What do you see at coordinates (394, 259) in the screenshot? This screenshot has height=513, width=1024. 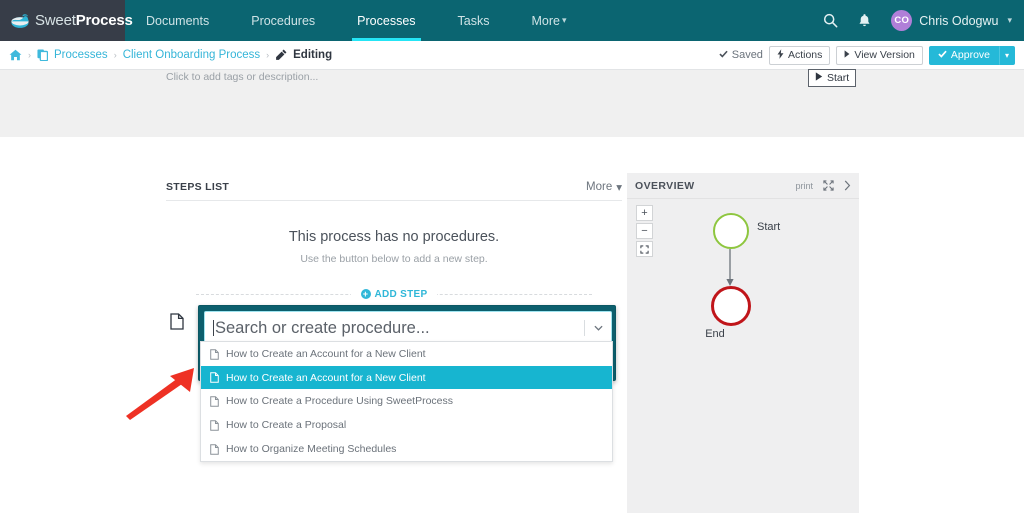 I see `empty-state-subtitle: Use the button below to add a new step.` at bounding box center [394, 259].